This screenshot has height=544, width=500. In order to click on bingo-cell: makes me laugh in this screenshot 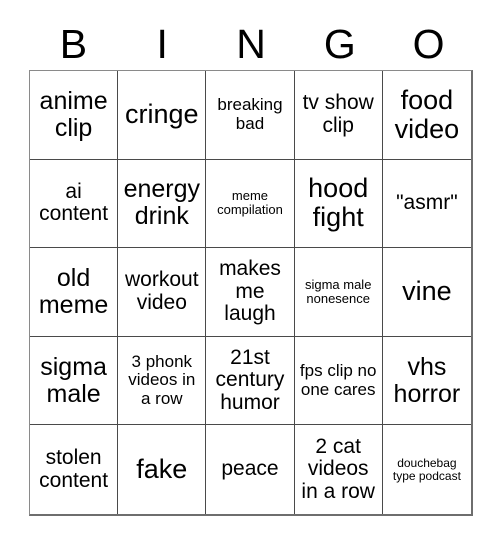, I will do `click(250, 292)`.